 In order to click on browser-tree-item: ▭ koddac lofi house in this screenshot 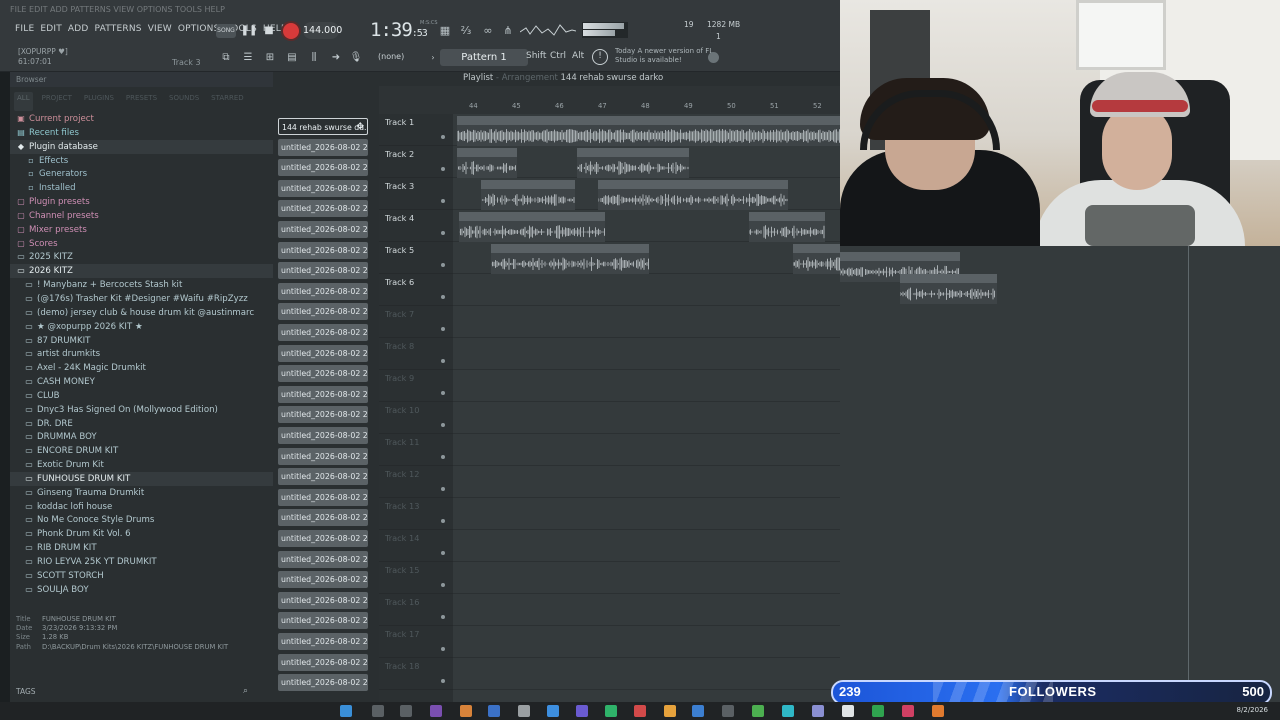, I will do `click(141, 507)`.